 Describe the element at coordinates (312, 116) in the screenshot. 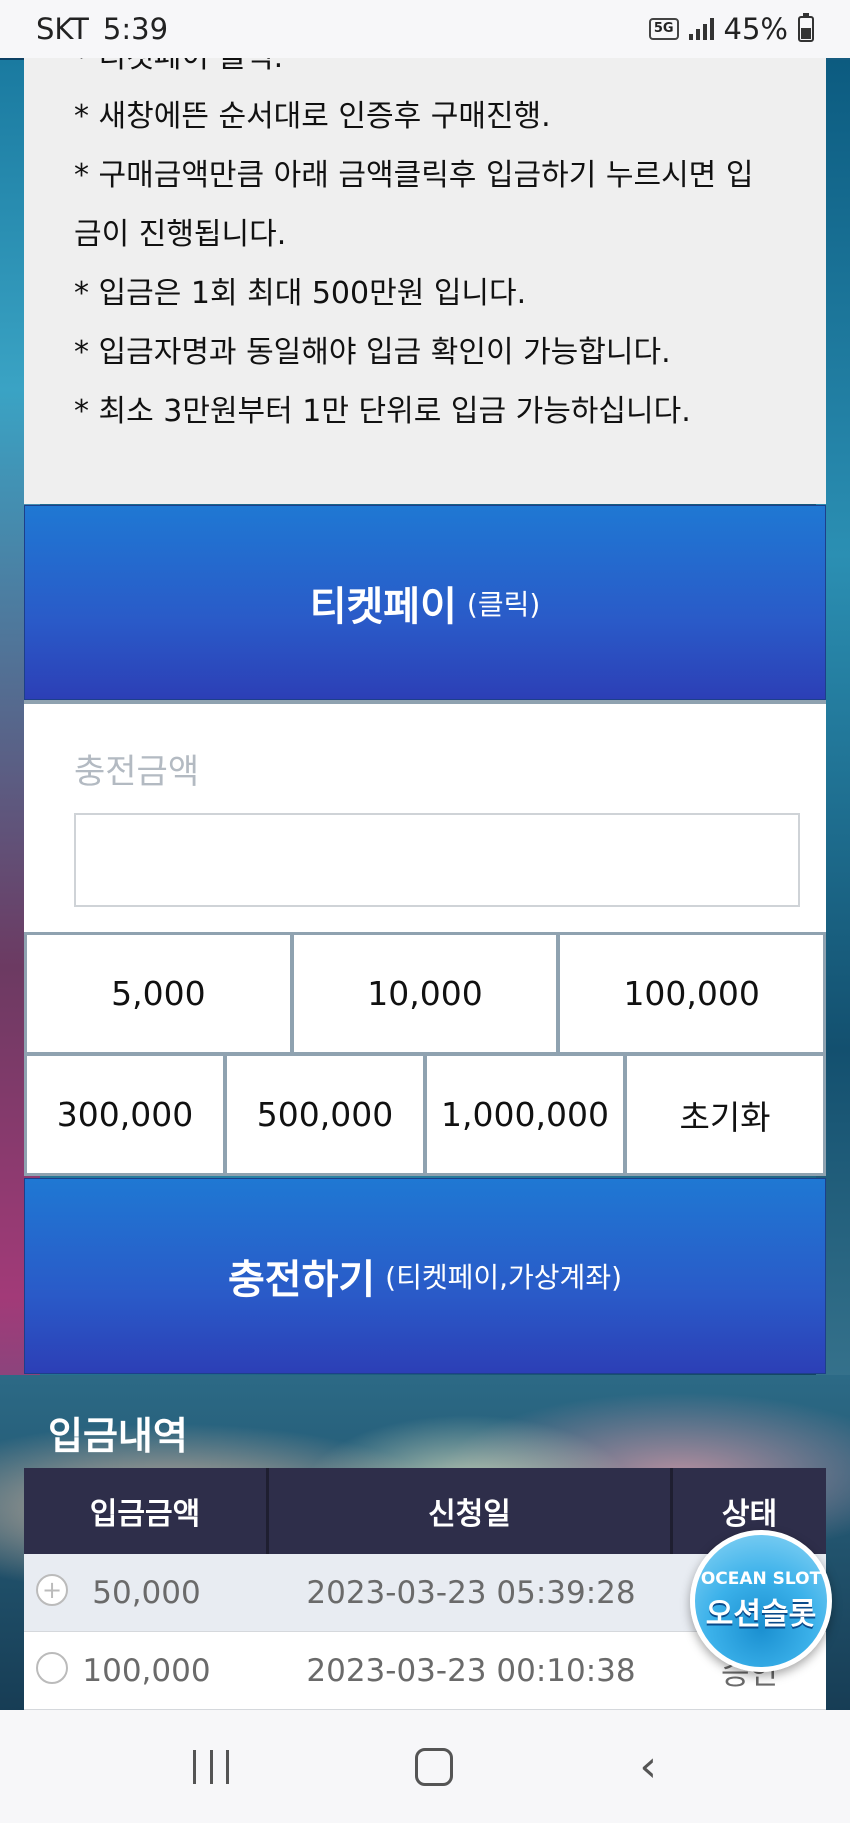

I see `notice-line: * 새창에뜬 순서대로 인증후 구매진행.` at that location.